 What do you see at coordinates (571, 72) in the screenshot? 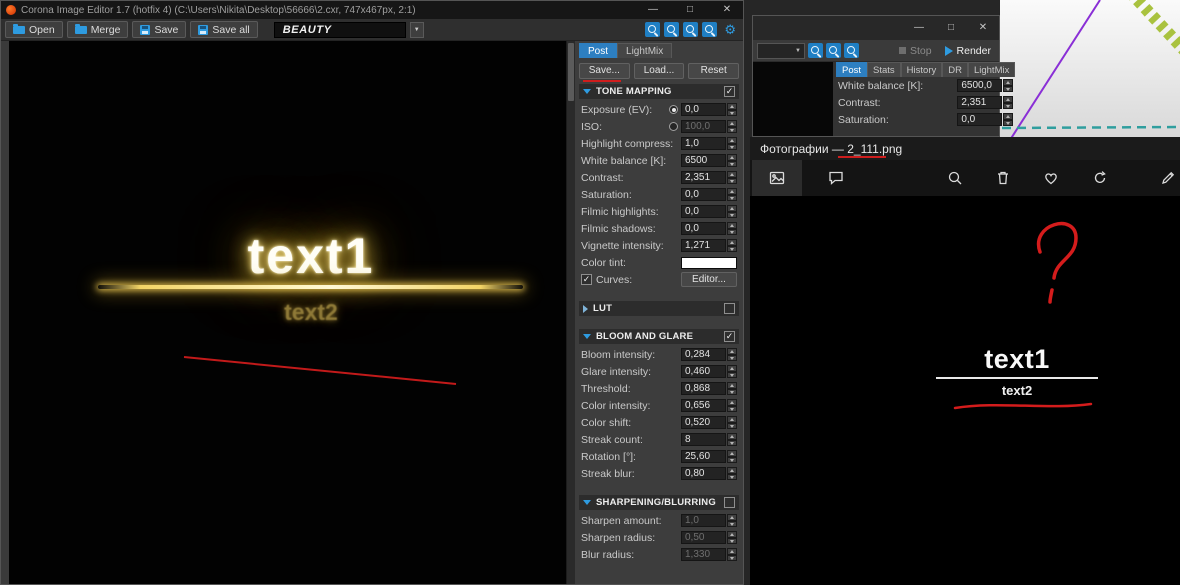
I see `scrollbar-thumb` at bounding box center [571, 72].